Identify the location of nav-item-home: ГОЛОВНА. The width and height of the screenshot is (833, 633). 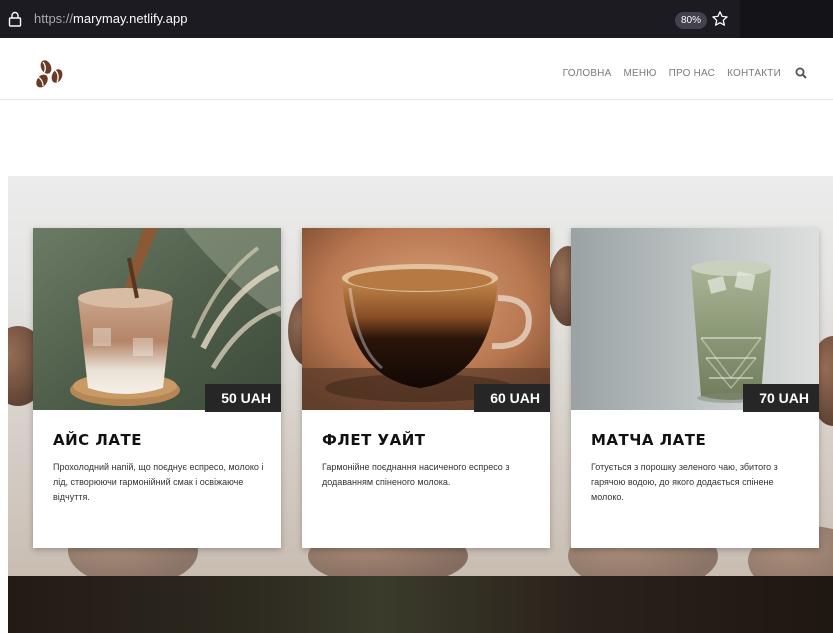
(587, 73).